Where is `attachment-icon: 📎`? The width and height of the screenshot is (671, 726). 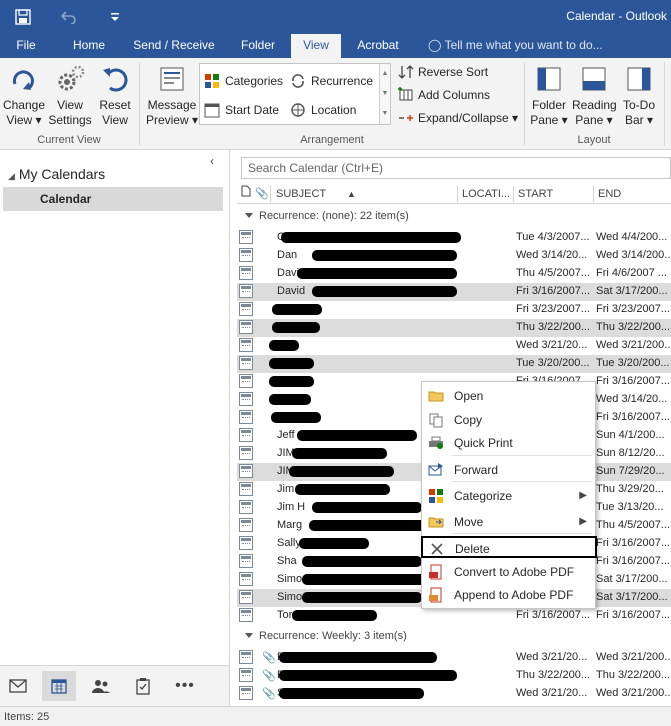
attachment-icon: 📎 is located at coordinates (262, 194).